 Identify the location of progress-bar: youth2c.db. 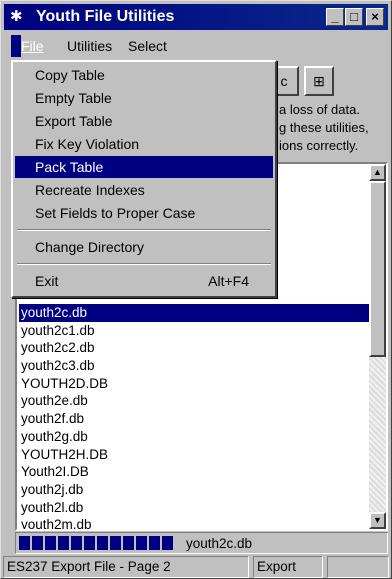
(201, 543).